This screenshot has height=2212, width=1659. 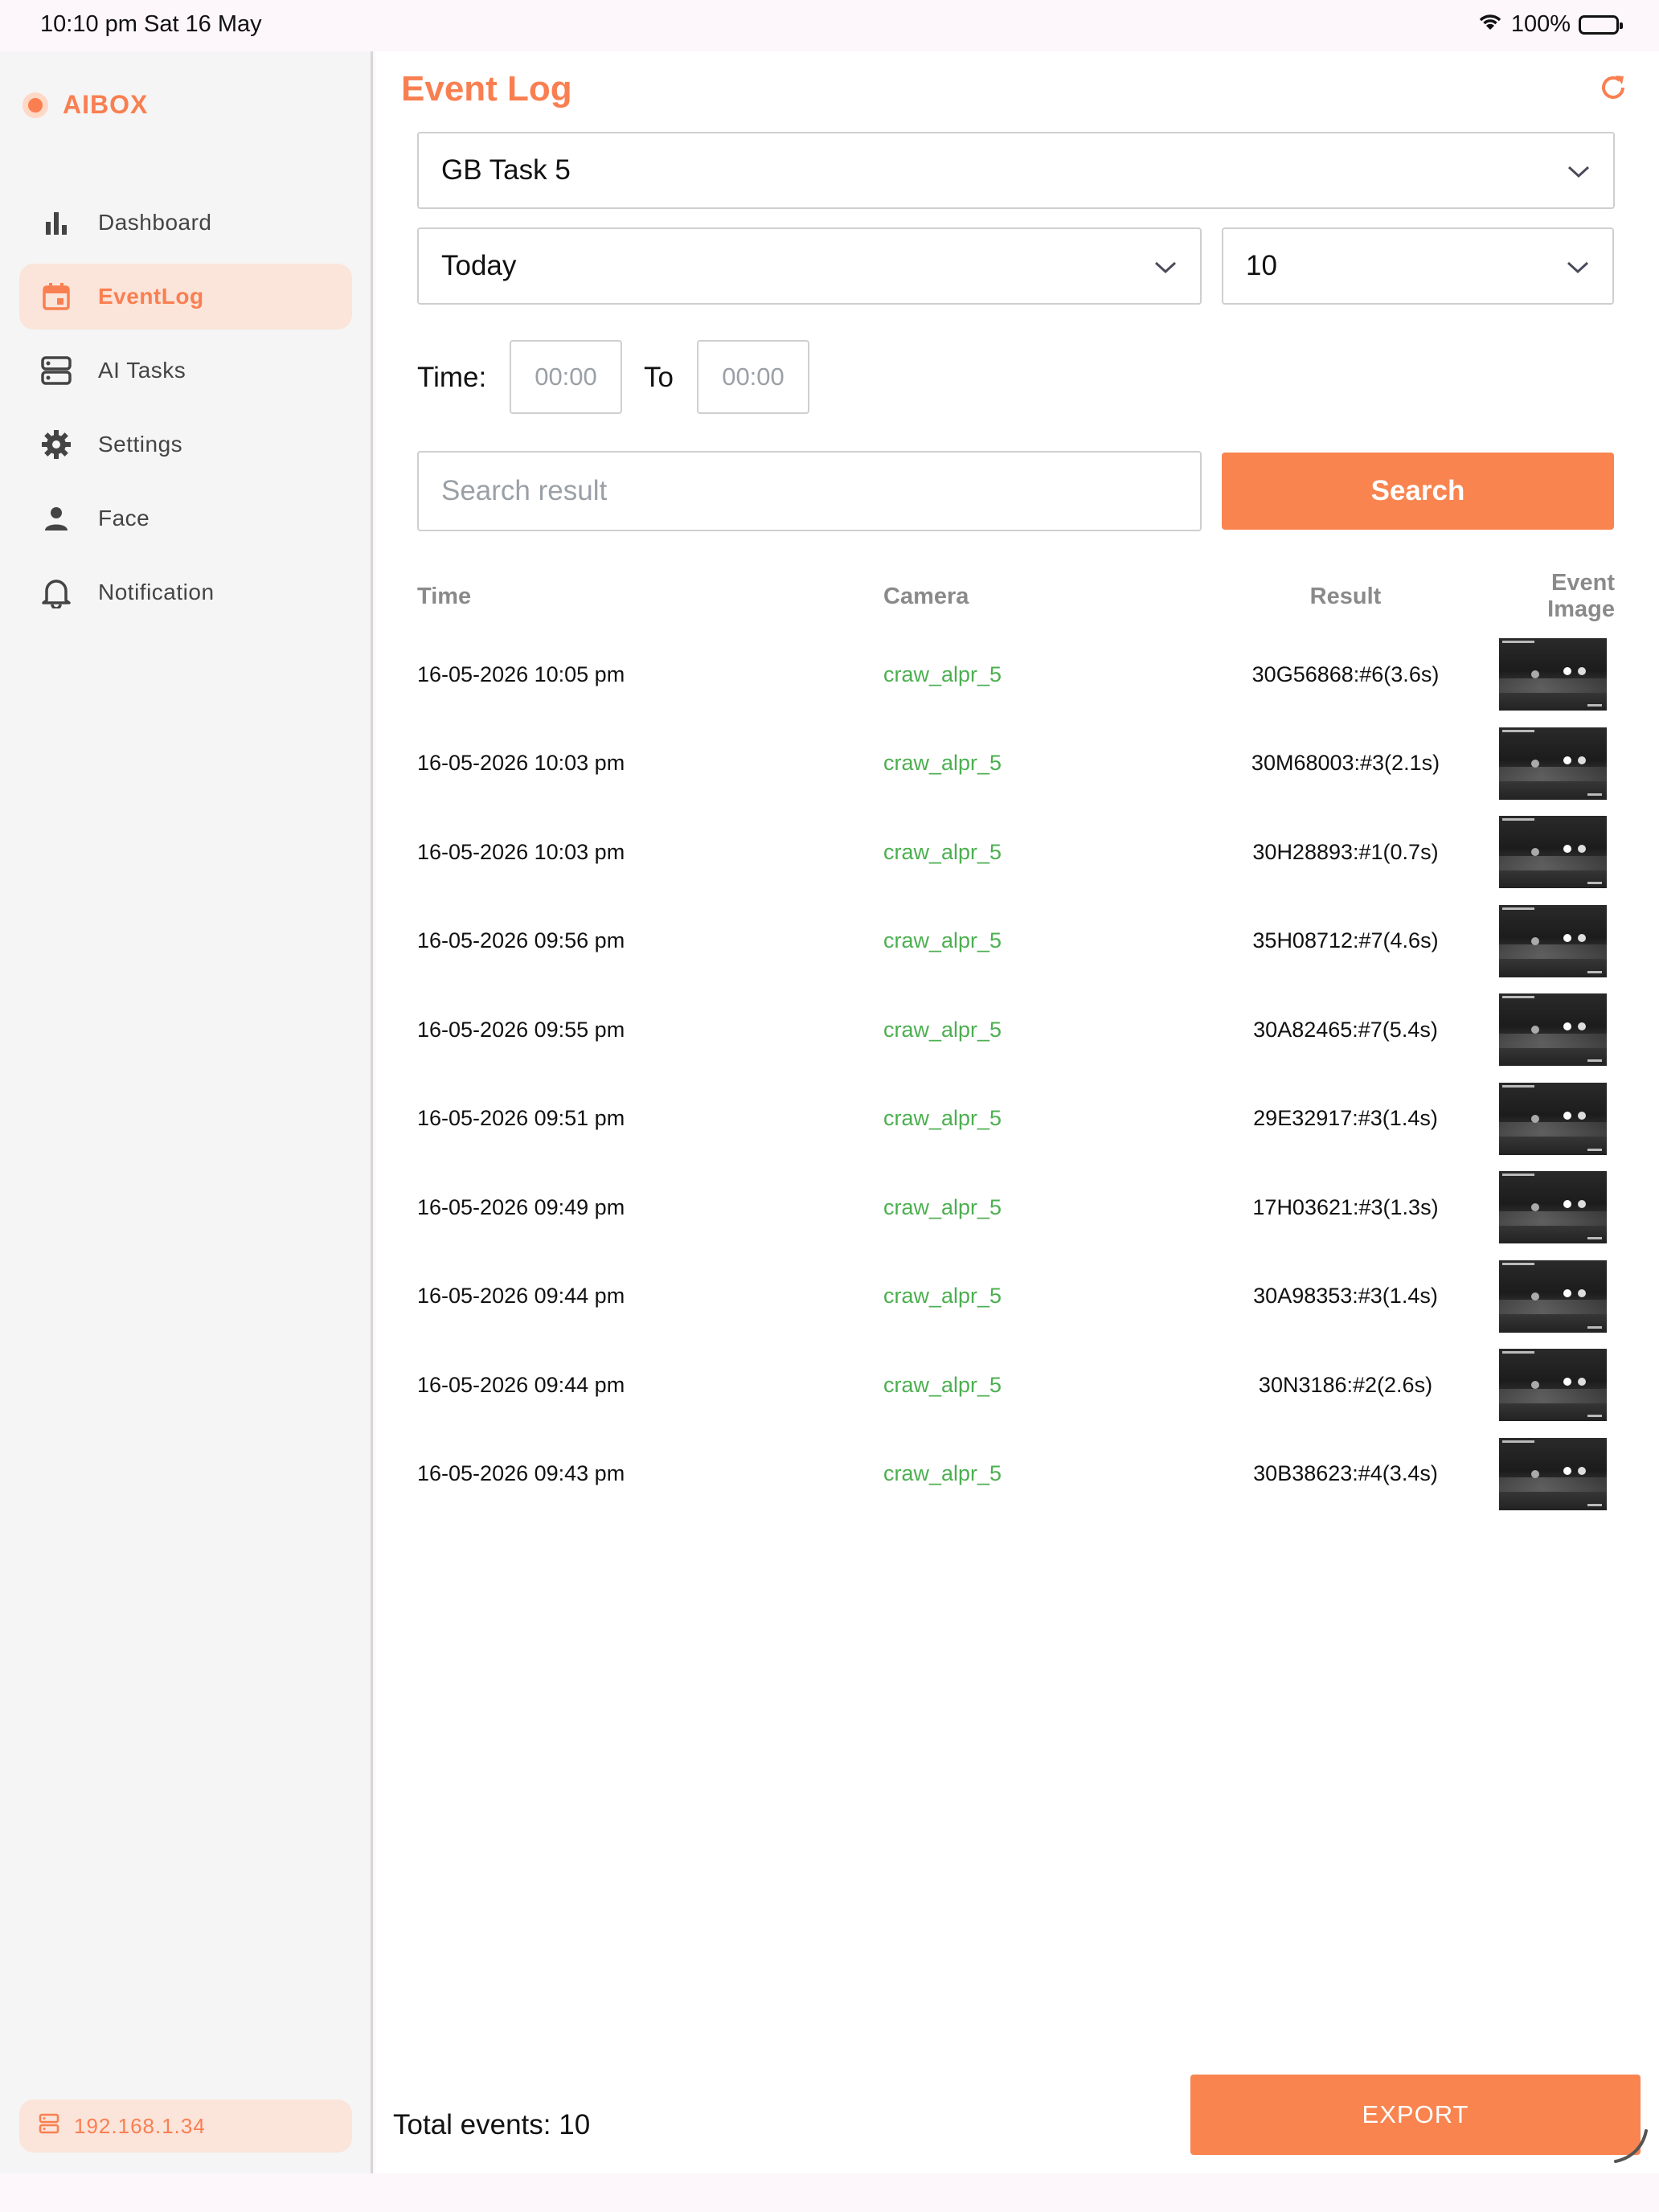 What do you see at coordinates (452, 377) in the screenshot?
I see `time-label: Time:` at bounding box center [452, 377].